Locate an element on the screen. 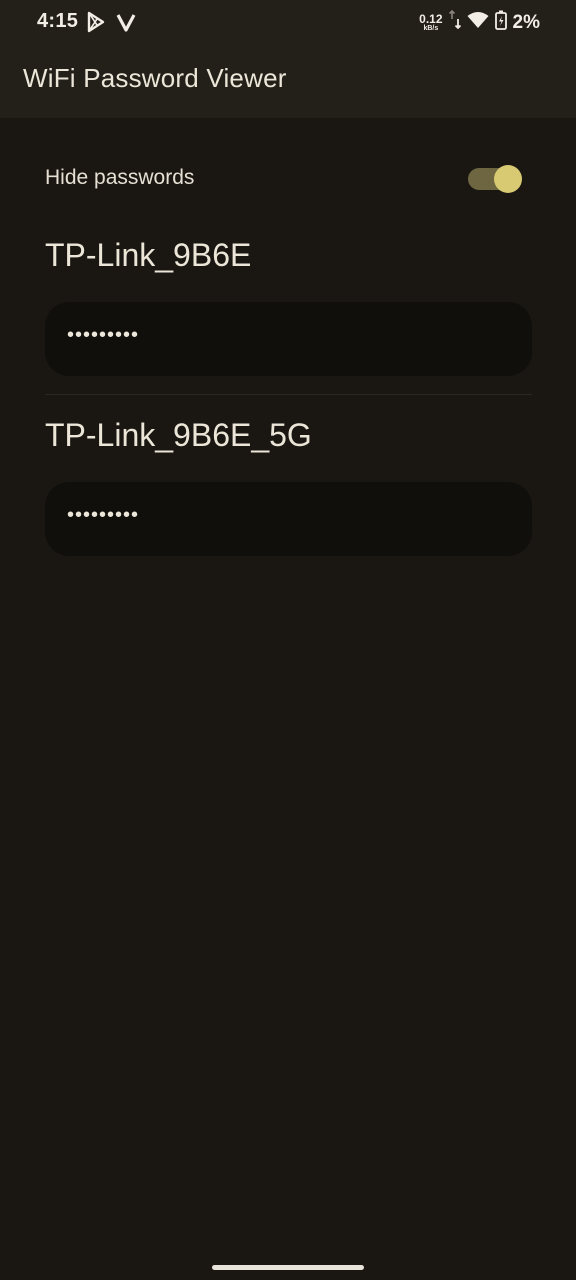  wifi-icon is located at coordinates (478, 22).